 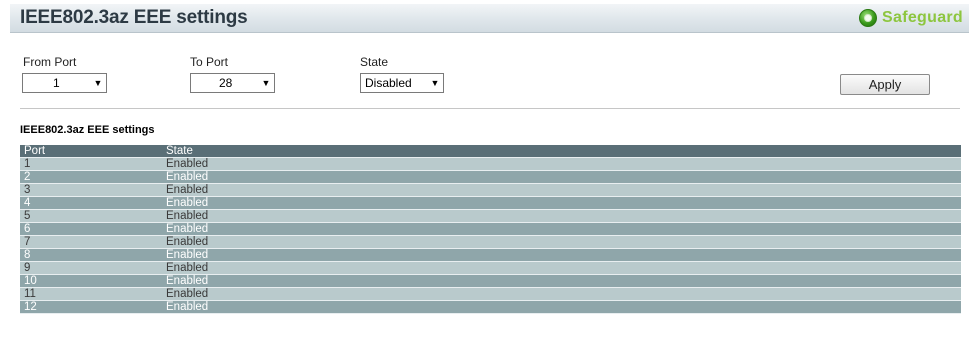 I want to click on table-row: 6 Enabled, so click(x=490, y=229).